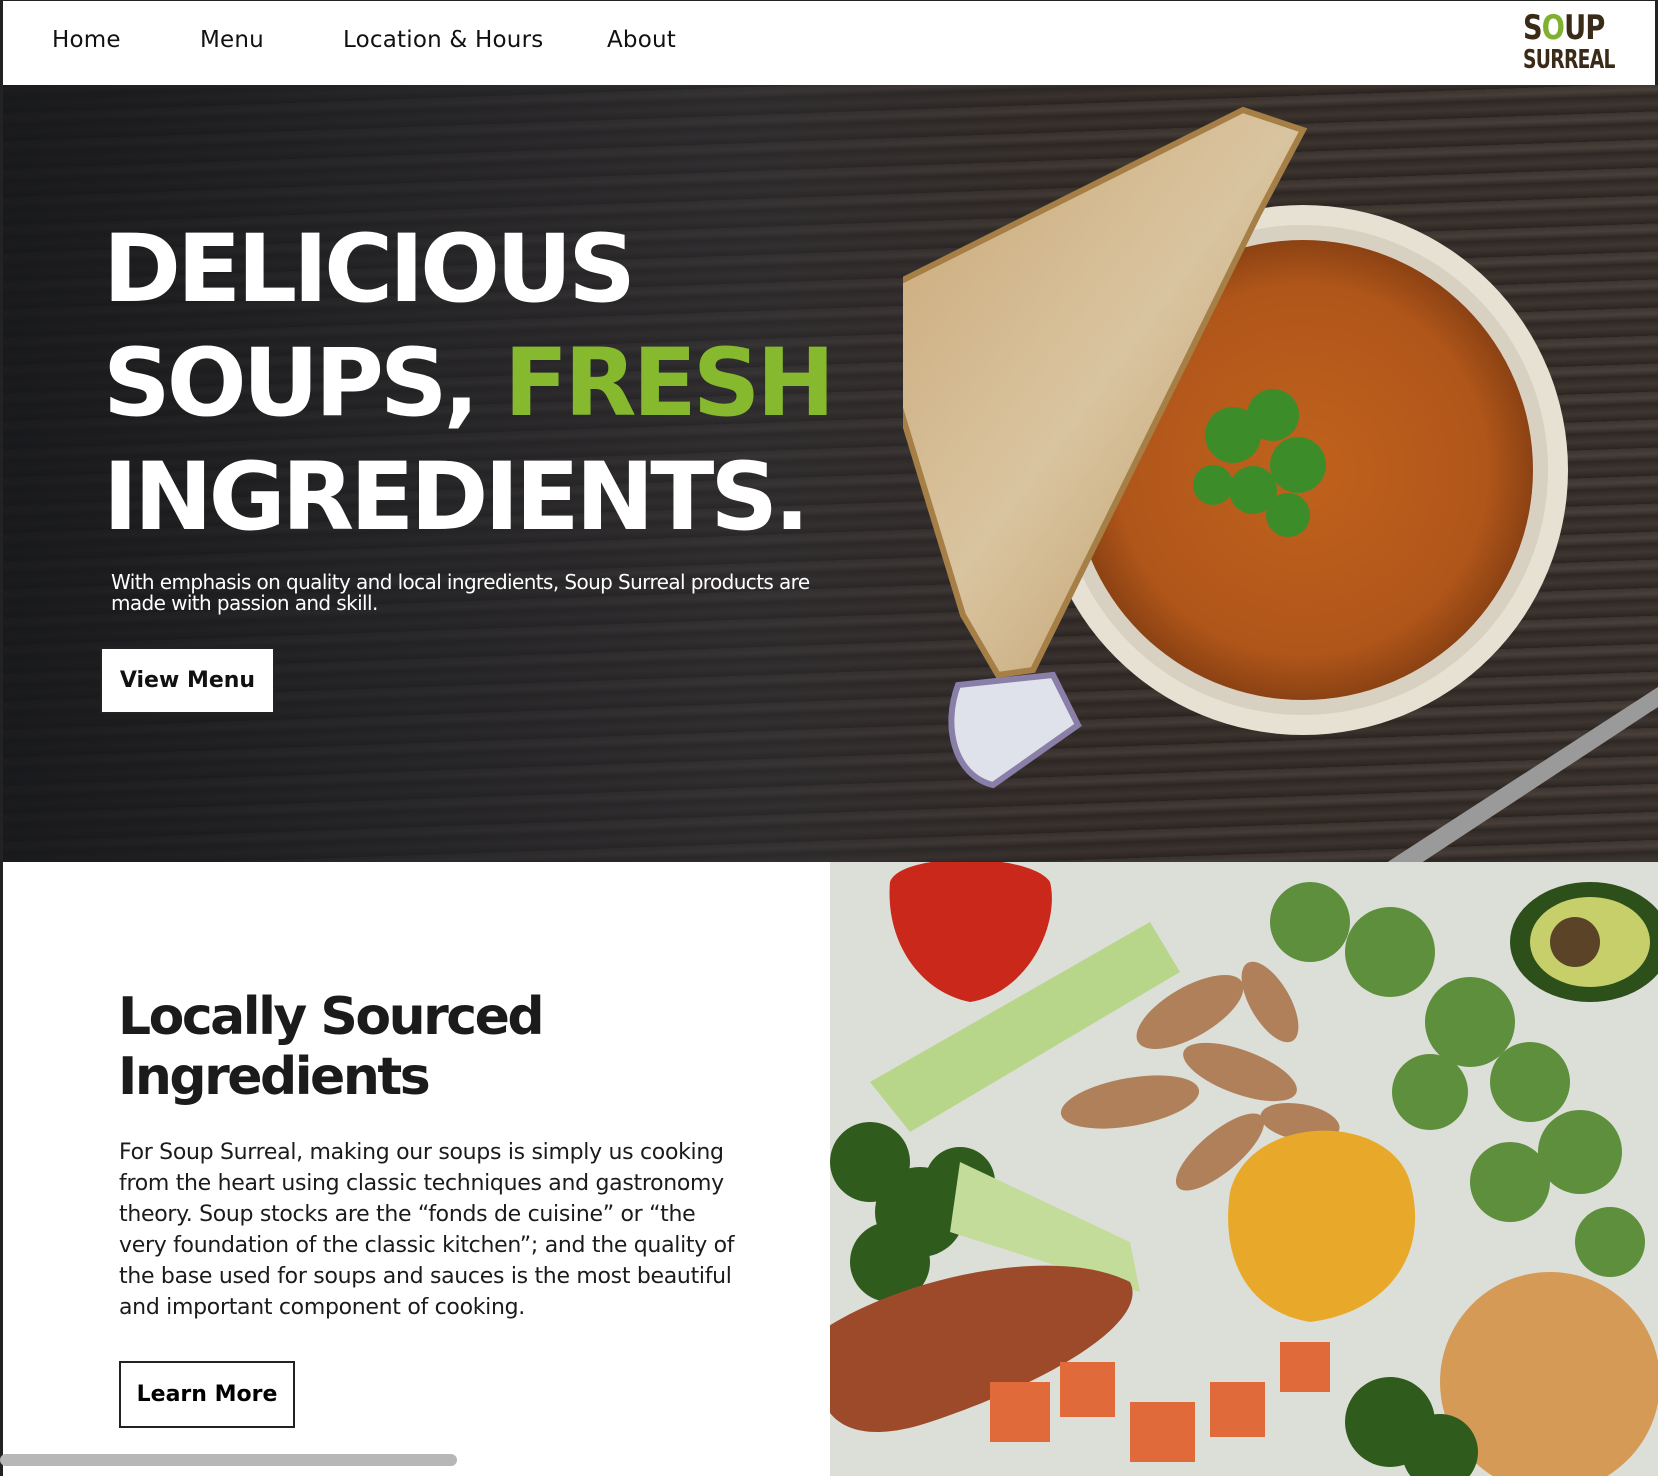 This screenshot has width=1658, height=1476. Describe the element at coordinates (228, 1460) in the screenshot. I see `horizontal-scrollbar` at that location.